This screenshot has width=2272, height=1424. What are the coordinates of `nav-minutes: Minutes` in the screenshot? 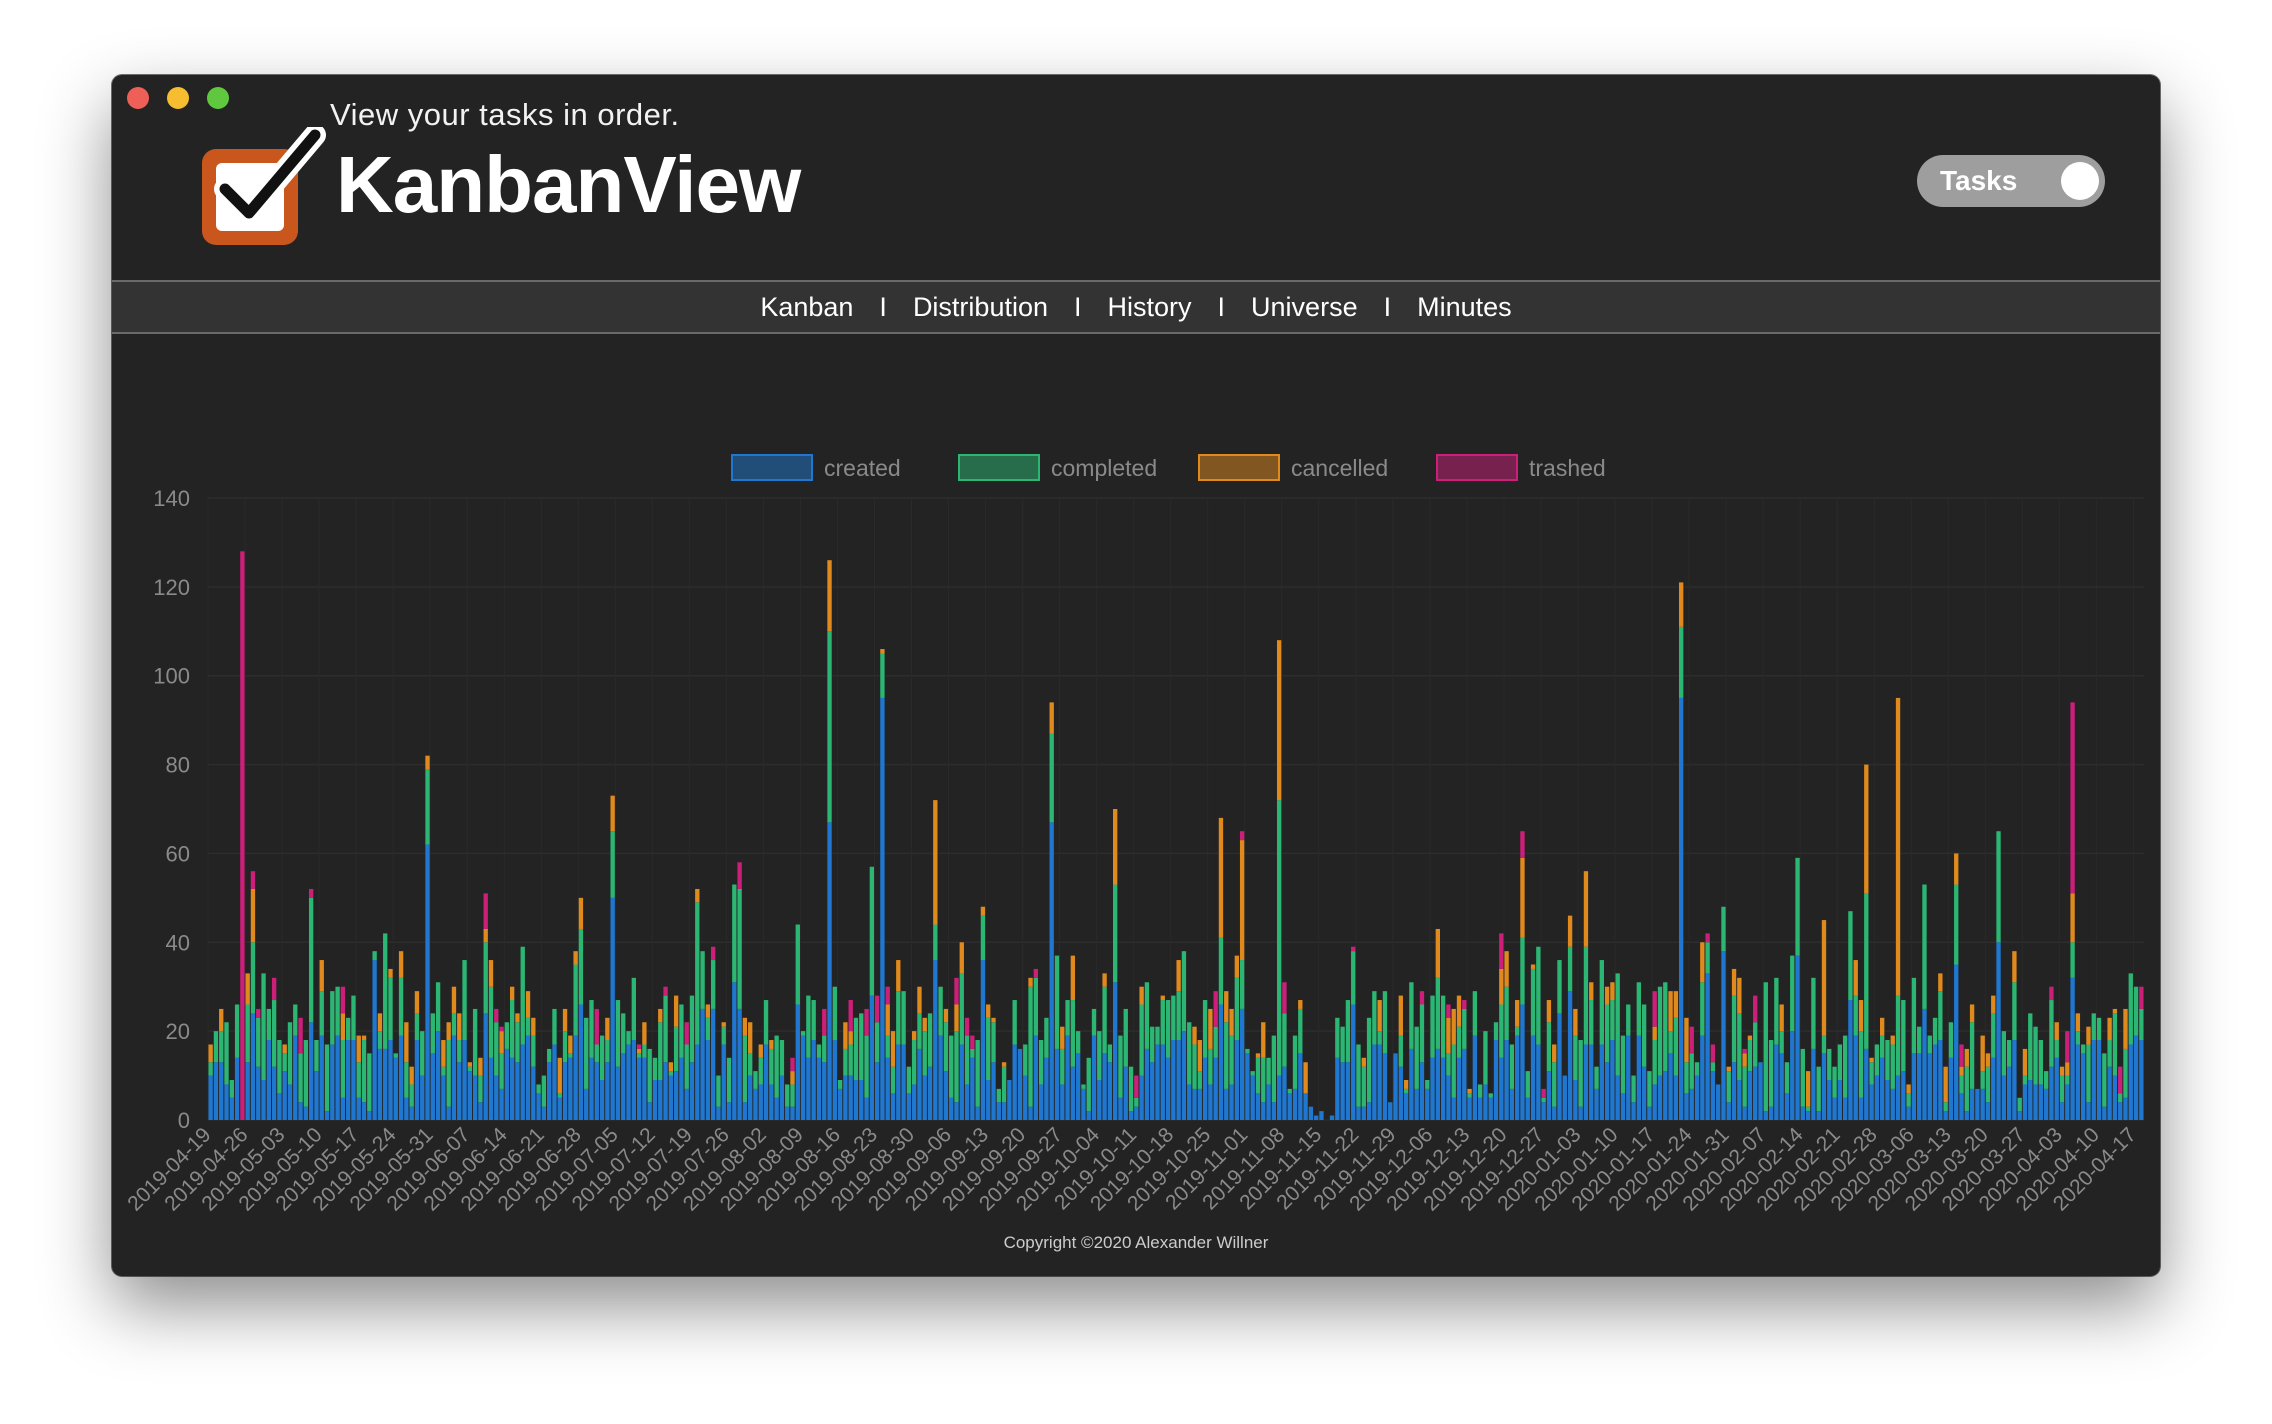 It's located at (1464, 307).